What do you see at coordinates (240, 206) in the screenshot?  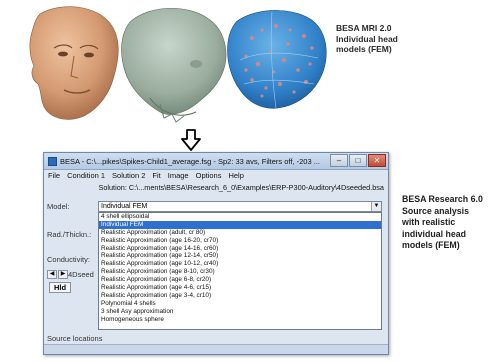 I see `model-select: Individual FEM ▼` at bounding box center [240, 206].